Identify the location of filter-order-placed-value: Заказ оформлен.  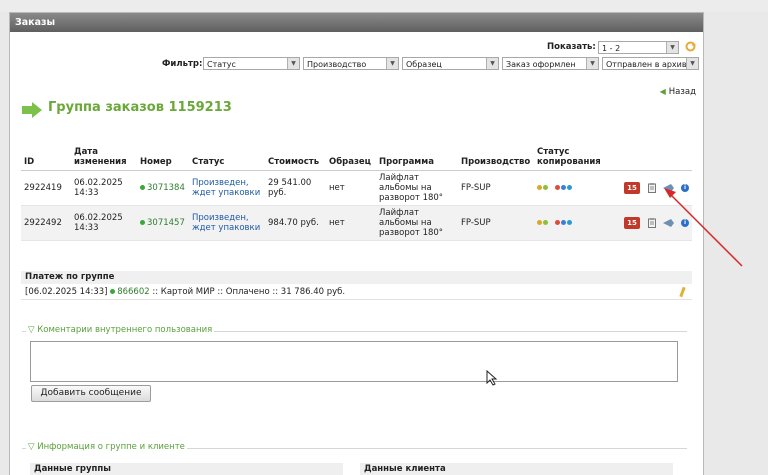
(541, 64).